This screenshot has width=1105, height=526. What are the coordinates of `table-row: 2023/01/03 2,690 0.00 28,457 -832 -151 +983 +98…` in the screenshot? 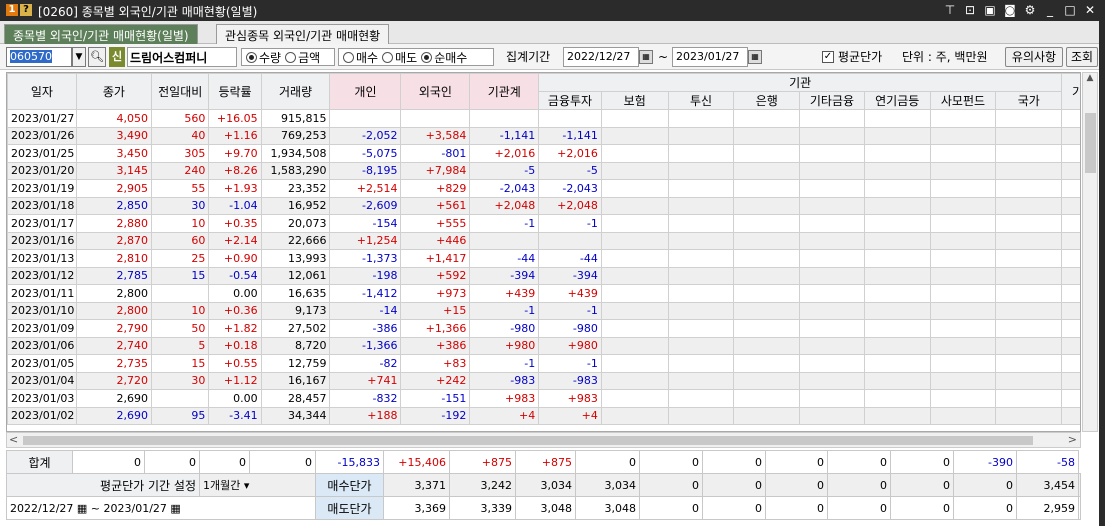 It's located at (543, 398).